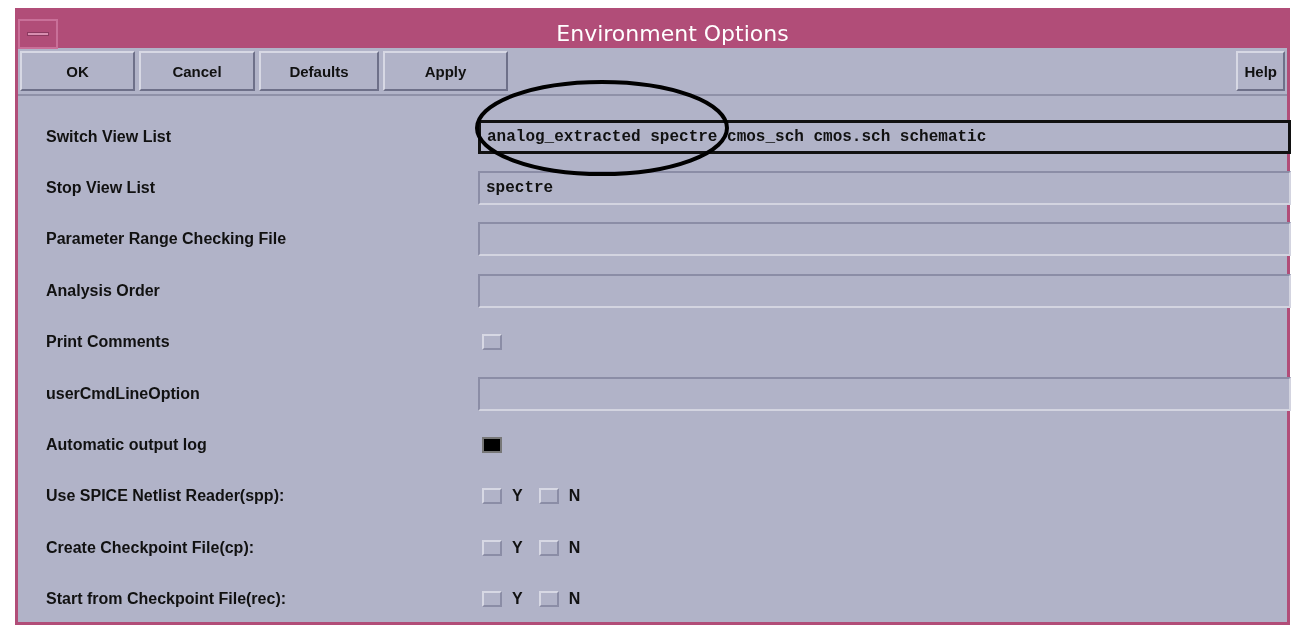 This screenshot has width=1297, height=630. What do you see at coordinates (672, 34) in the screenshot?
I see `window-title: Environment Options` at bounding box center [672, 34].